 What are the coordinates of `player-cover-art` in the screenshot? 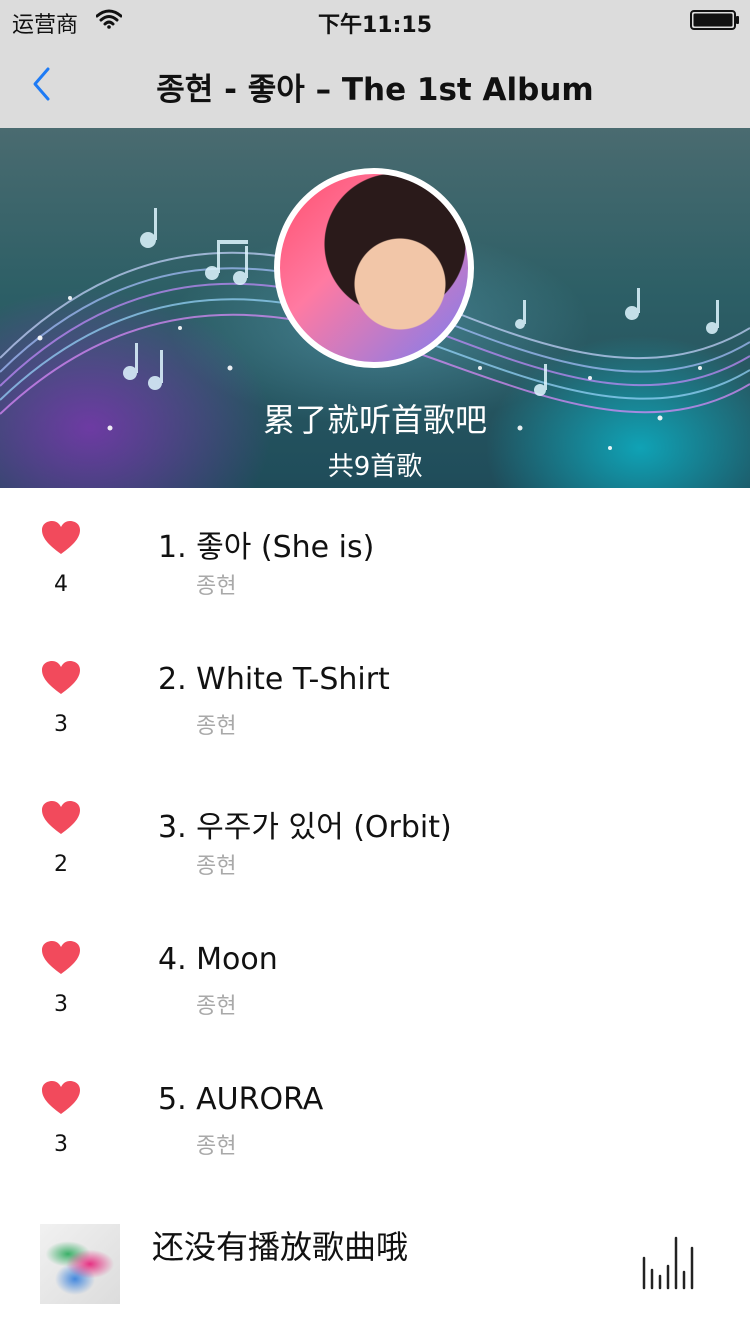 It's located at (80, 1264).